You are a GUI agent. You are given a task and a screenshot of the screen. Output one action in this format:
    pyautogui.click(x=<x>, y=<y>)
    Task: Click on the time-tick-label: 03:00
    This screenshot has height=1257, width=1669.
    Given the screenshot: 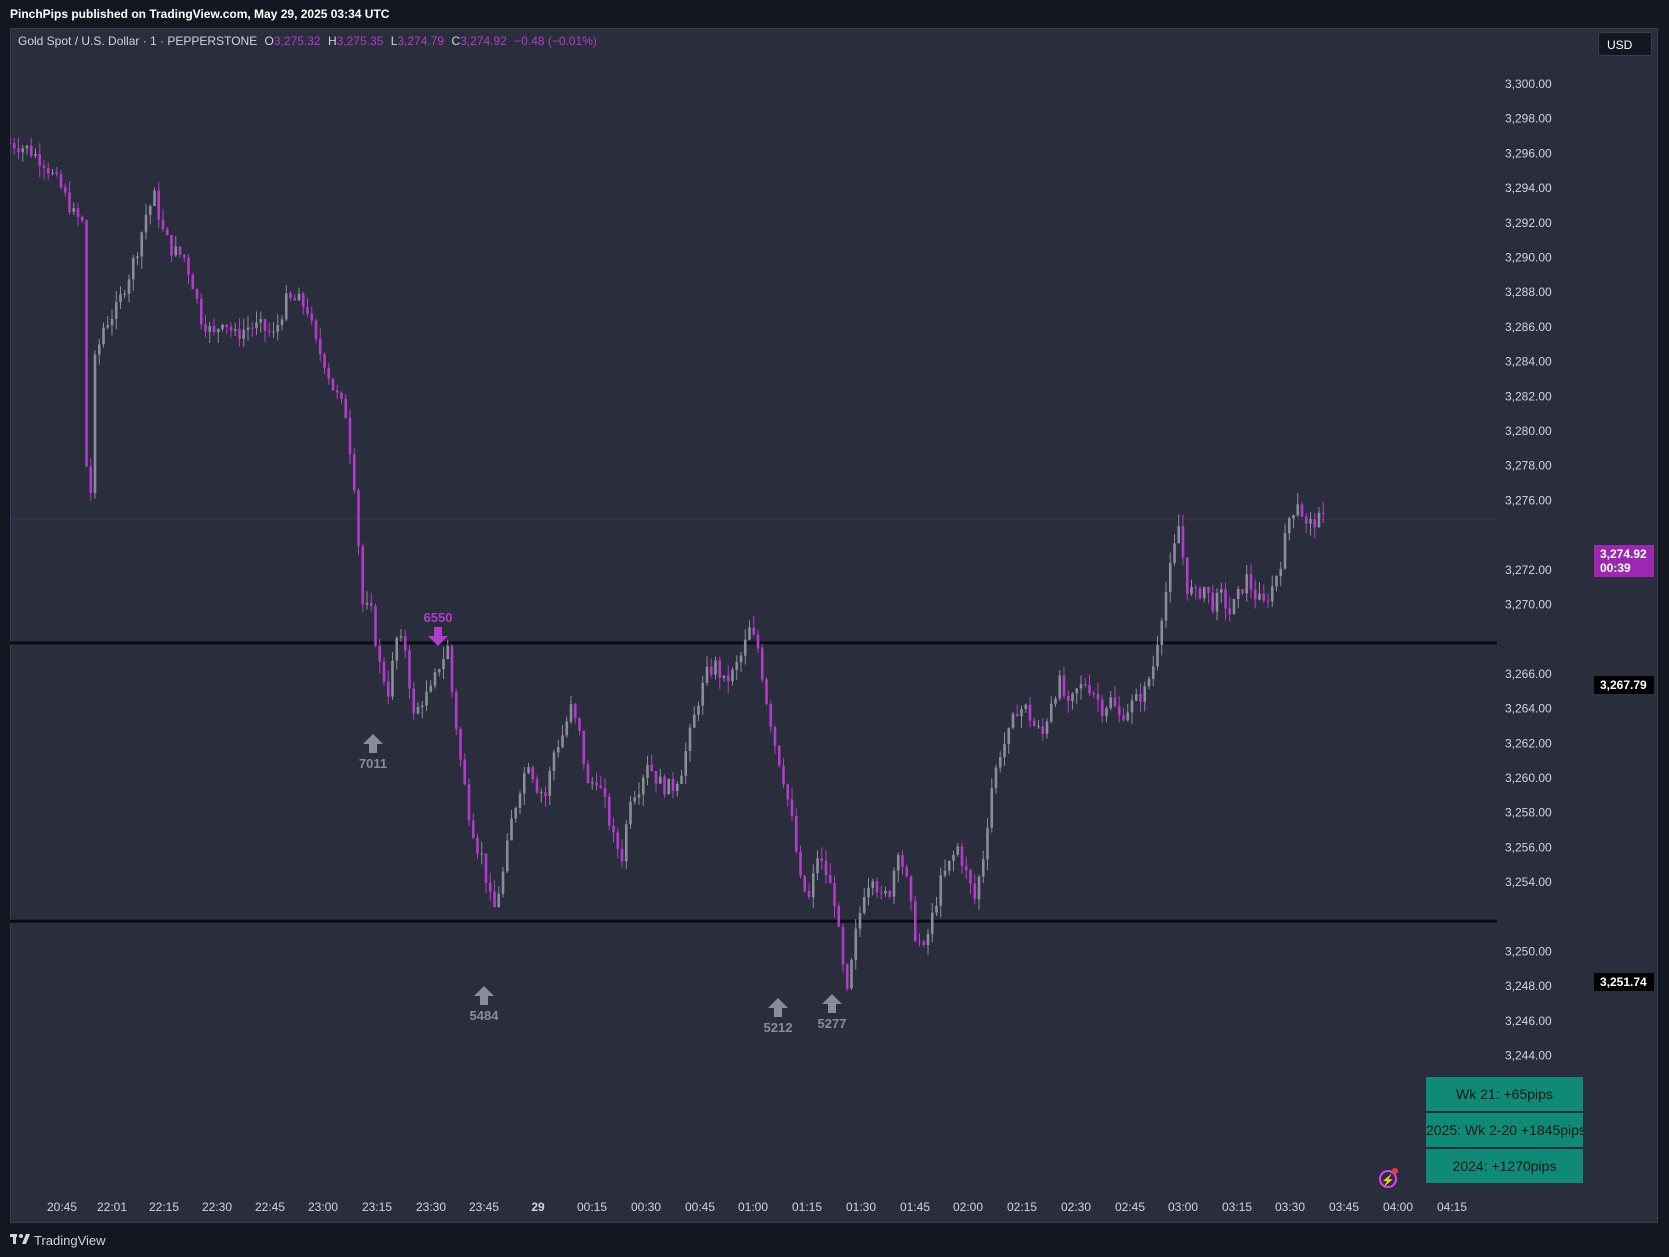 What is the action you would take?
    pyautogui.click(x=1183, y=1207)
    